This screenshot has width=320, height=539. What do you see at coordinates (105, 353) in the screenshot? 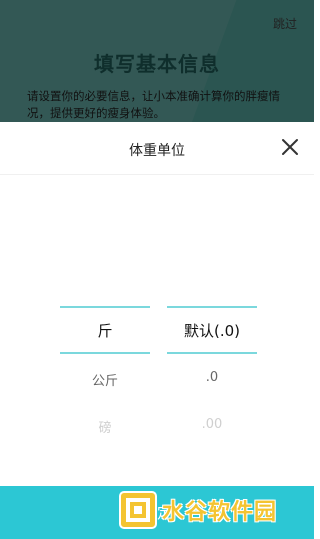
I see `unit-picker-bottom-line` at bounding box center [105, 353].